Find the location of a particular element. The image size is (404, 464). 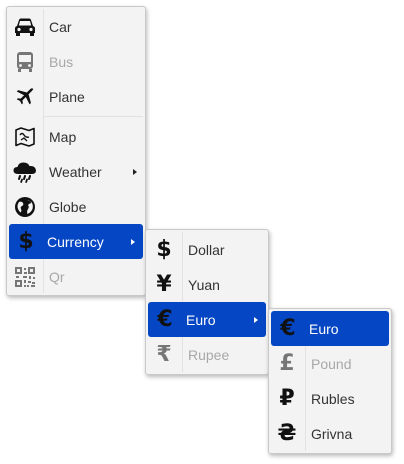

menu-item-bus: Bus is located at coordinates (76, 61).